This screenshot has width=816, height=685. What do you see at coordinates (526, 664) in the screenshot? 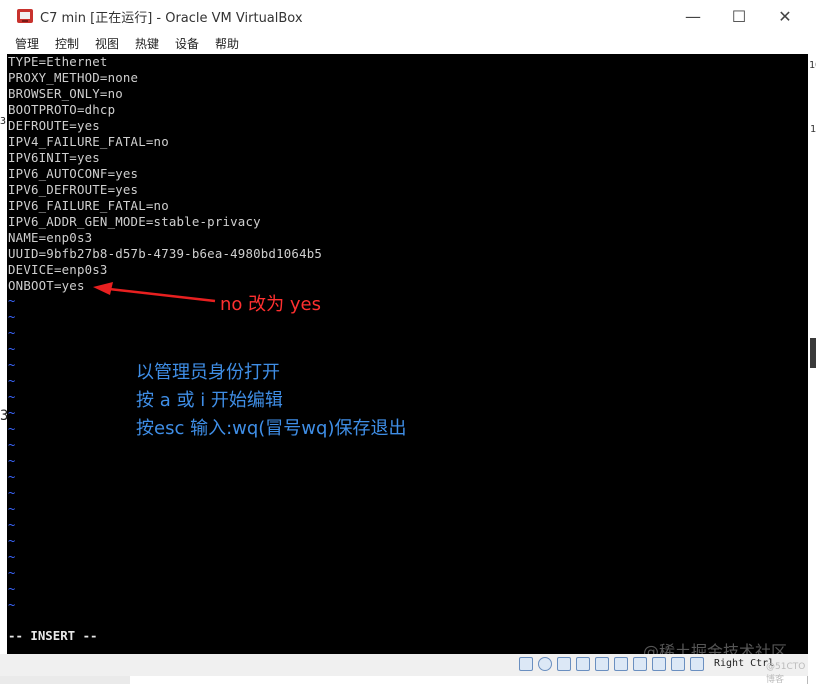
I see `hard-disk-icon` at bounding box center [526, 664].